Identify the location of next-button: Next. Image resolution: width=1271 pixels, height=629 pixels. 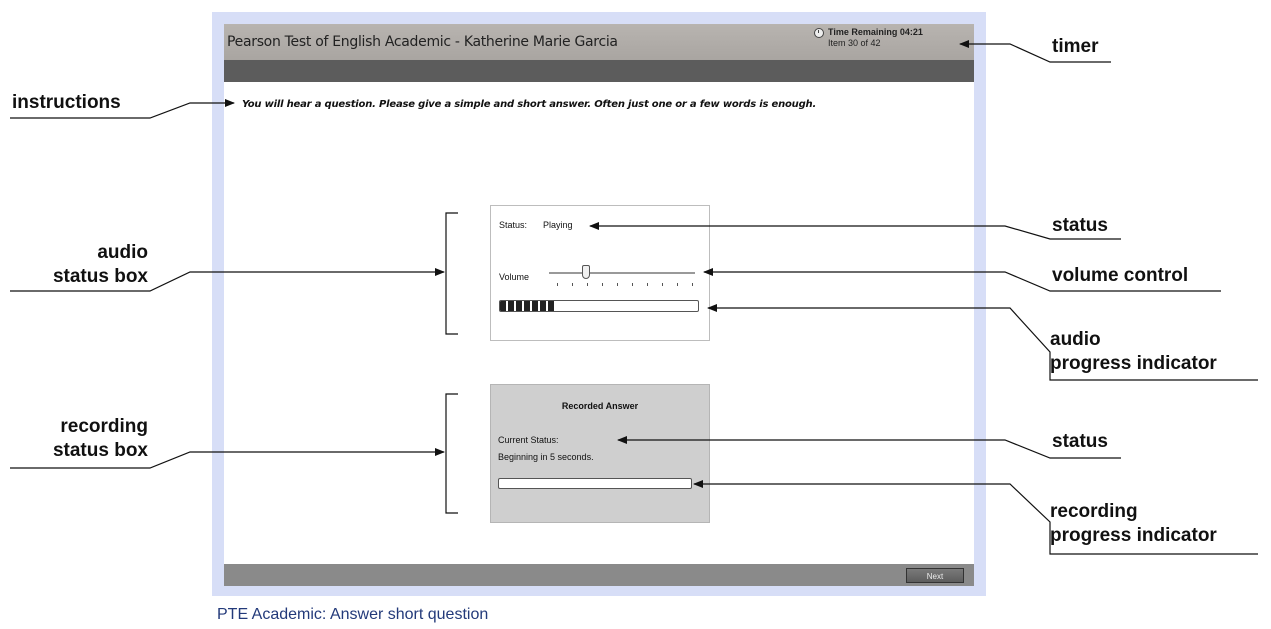
(935, 575).